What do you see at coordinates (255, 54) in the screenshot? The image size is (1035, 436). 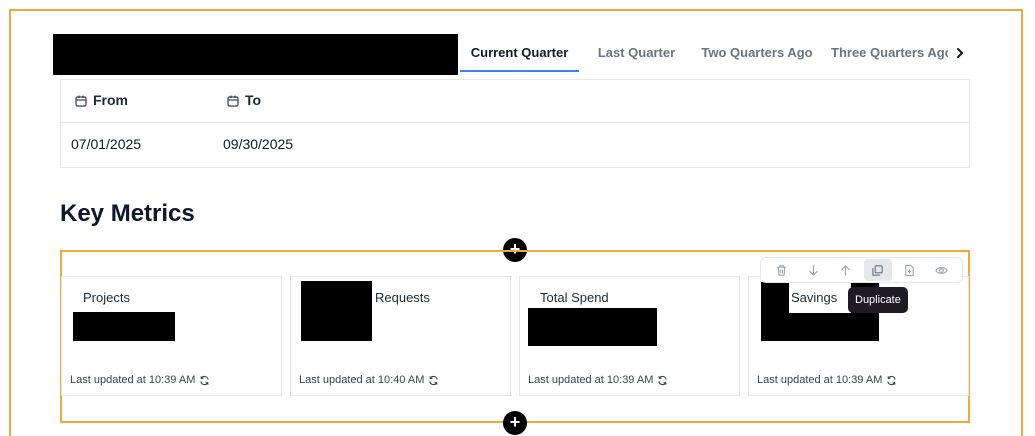 I see `redacted-header-title` at bounding box center [255, 54].